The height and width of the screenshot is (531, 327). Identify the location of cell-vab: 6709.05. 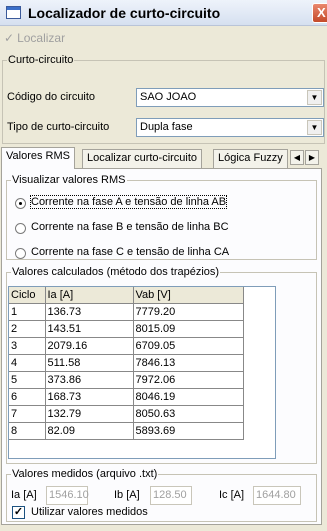
(188, 346).